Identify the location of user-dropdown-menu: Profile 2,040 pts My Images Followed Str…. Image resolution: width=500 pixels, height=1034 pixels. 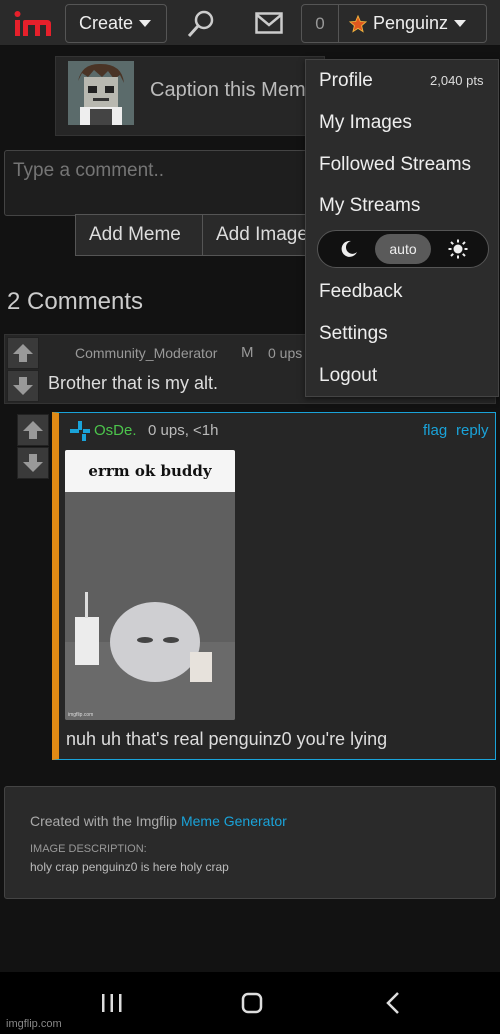
(402, 228).